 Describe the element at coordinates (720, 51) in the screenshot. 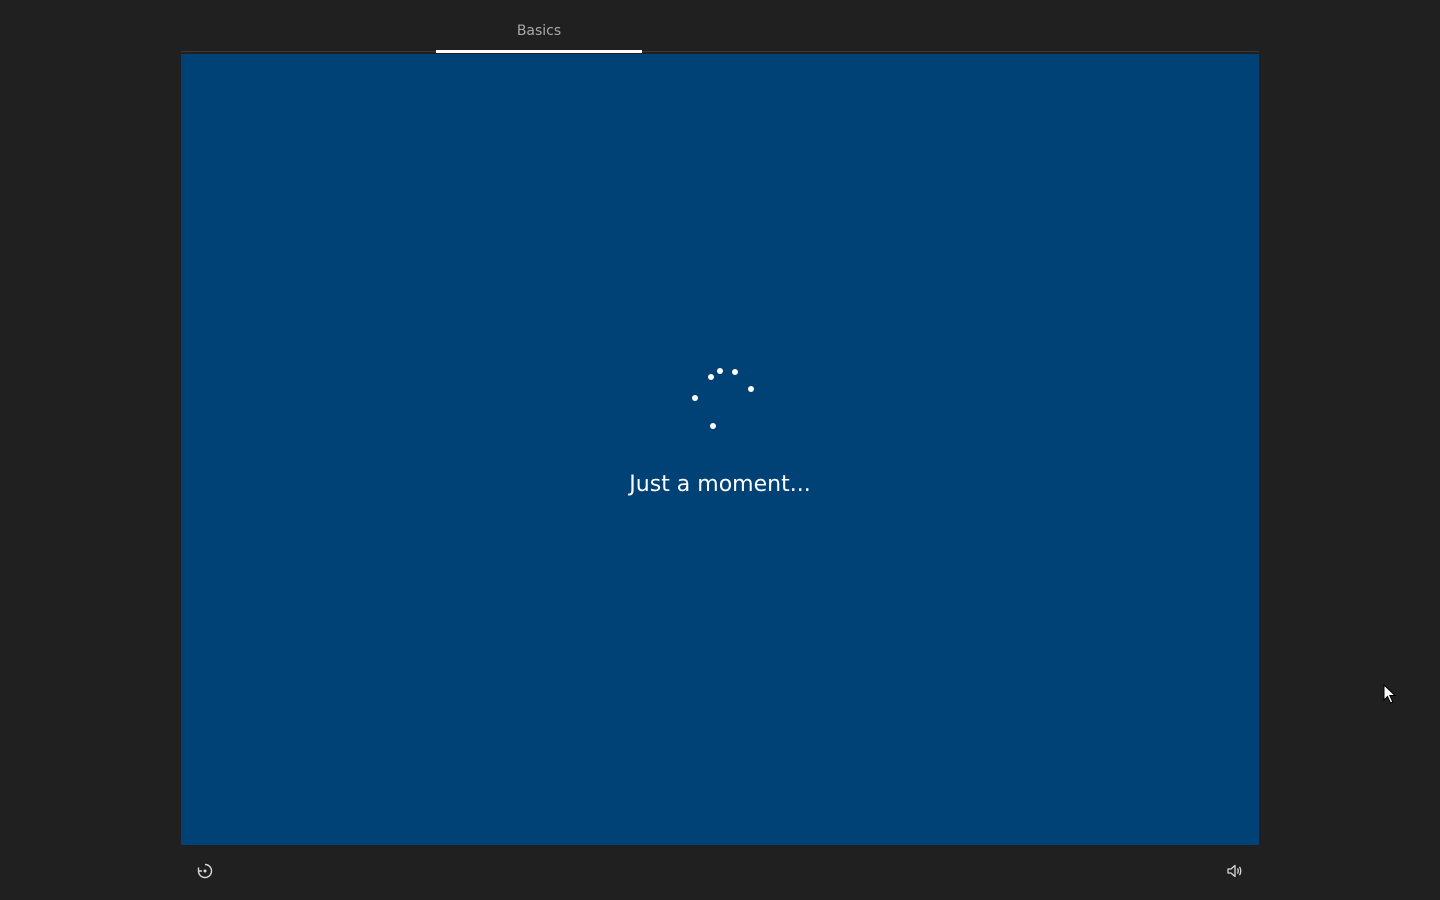

I see `tab-track` at that location.